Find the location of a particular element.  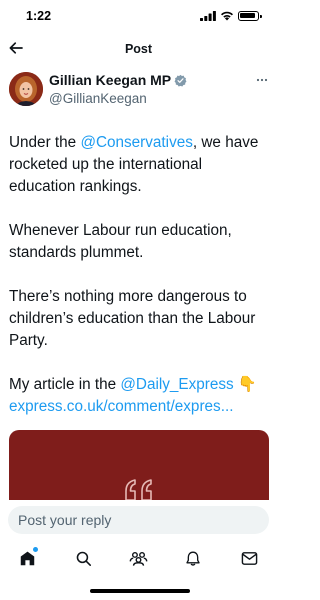

tab-notifications is located at coordinates (193, 558).